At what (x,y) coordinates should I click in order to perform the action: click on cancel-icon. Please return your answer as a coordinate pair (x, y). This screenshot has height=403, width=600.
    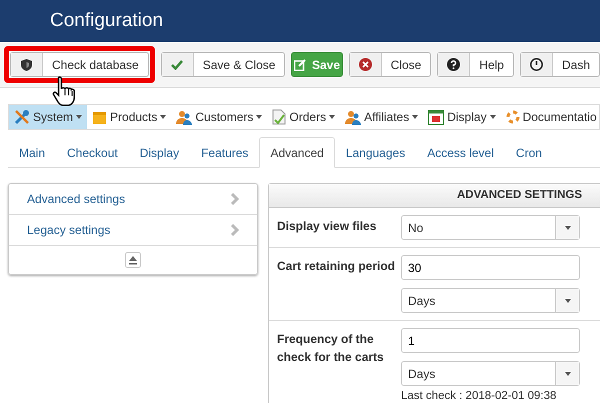
    Looking at the image, I should click on (365, 64).